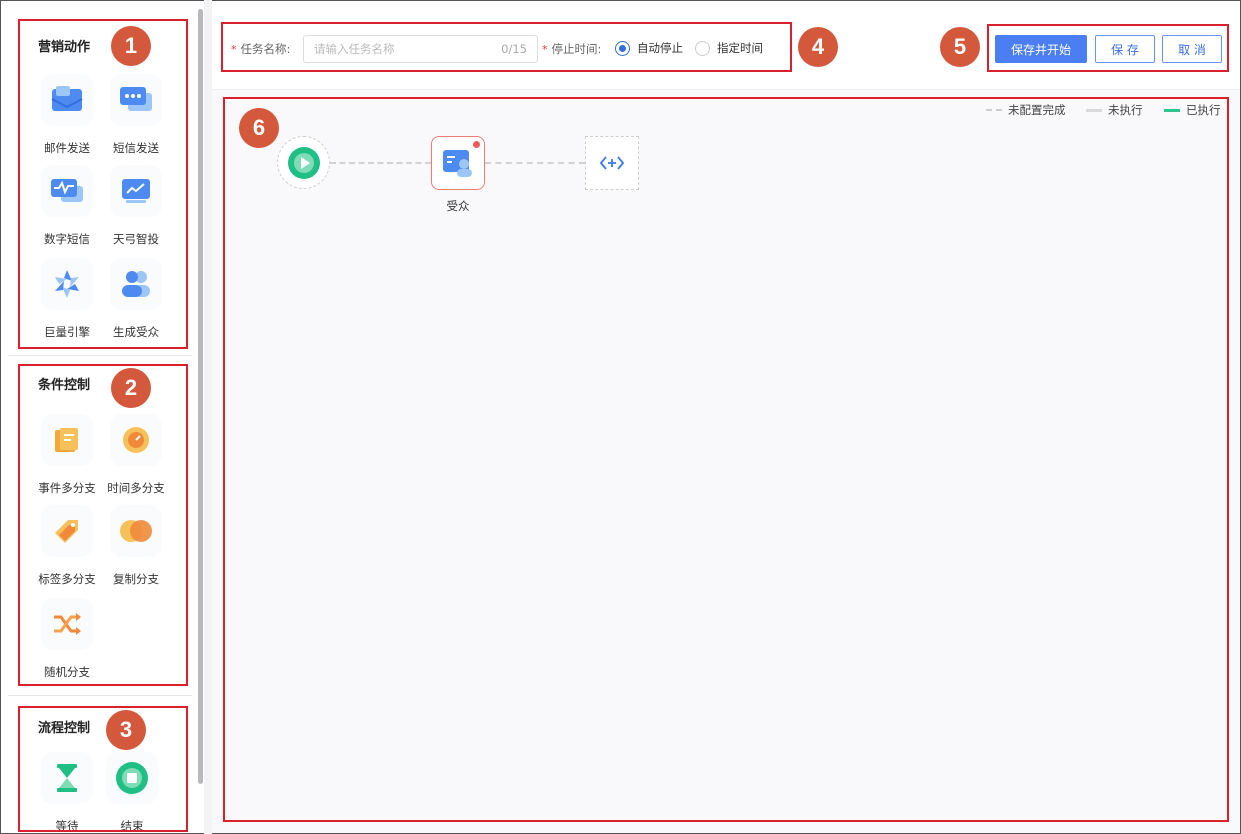 This screenshot has height=834, width=1241. Describe the element at coordinates (1108, 48) in the screenshot. I see `annotation-box-actions` at that location.